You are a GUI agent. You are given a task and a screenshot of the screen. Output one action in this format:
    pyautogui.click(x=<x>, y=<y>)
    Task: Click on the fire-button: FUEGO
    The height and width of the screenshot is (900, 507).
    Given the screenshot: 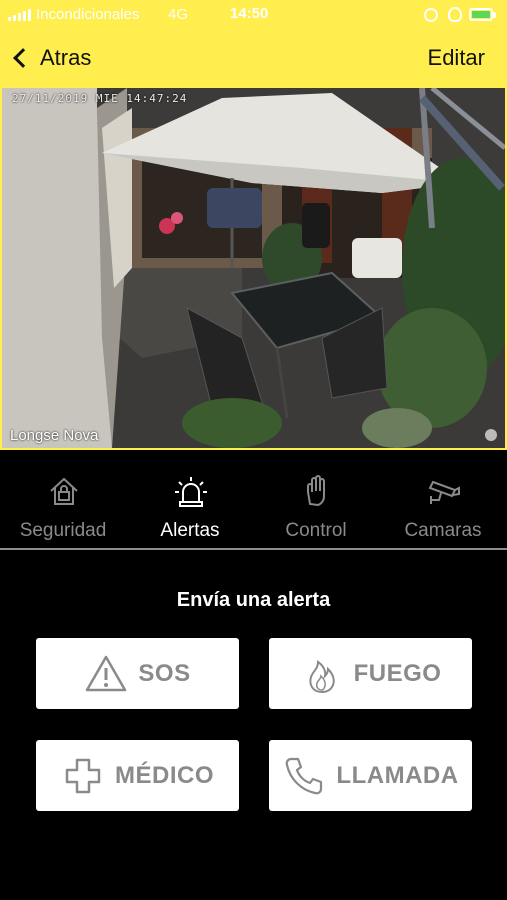 What is the action you would take?
    pyautogui.click(x=370, y=673)
    